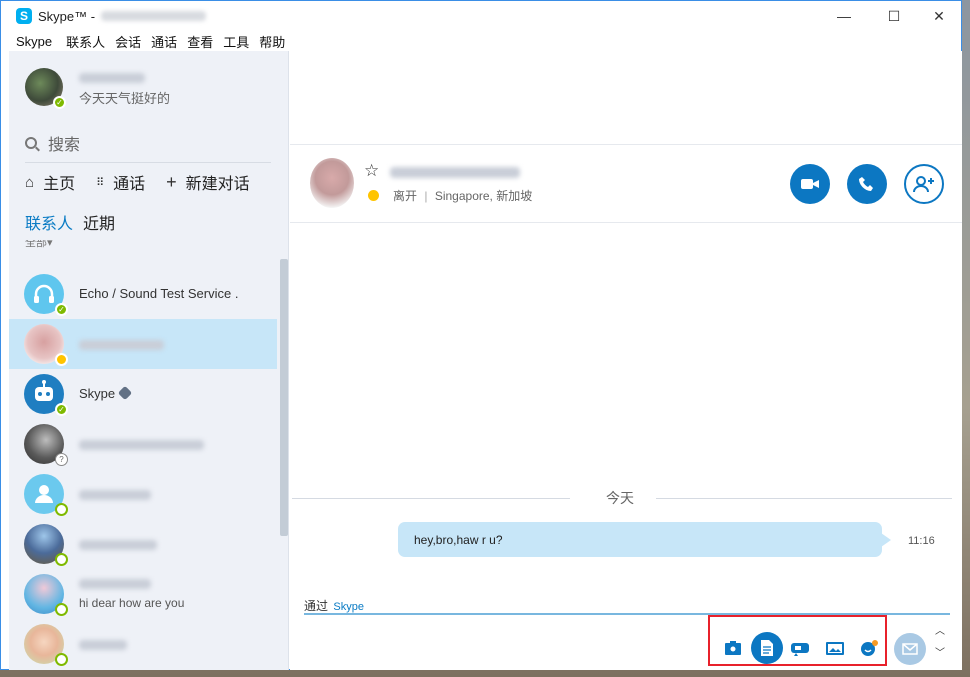 This screenshot has height=677, width=970. I want to click on header-bottom-divider, so click(626, 222).